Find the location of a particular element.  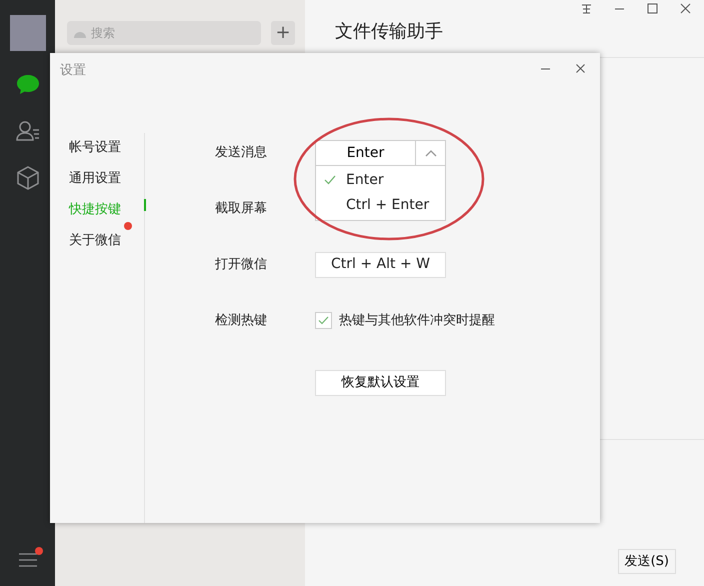

add-button: + is located at coordinates (283, 33).